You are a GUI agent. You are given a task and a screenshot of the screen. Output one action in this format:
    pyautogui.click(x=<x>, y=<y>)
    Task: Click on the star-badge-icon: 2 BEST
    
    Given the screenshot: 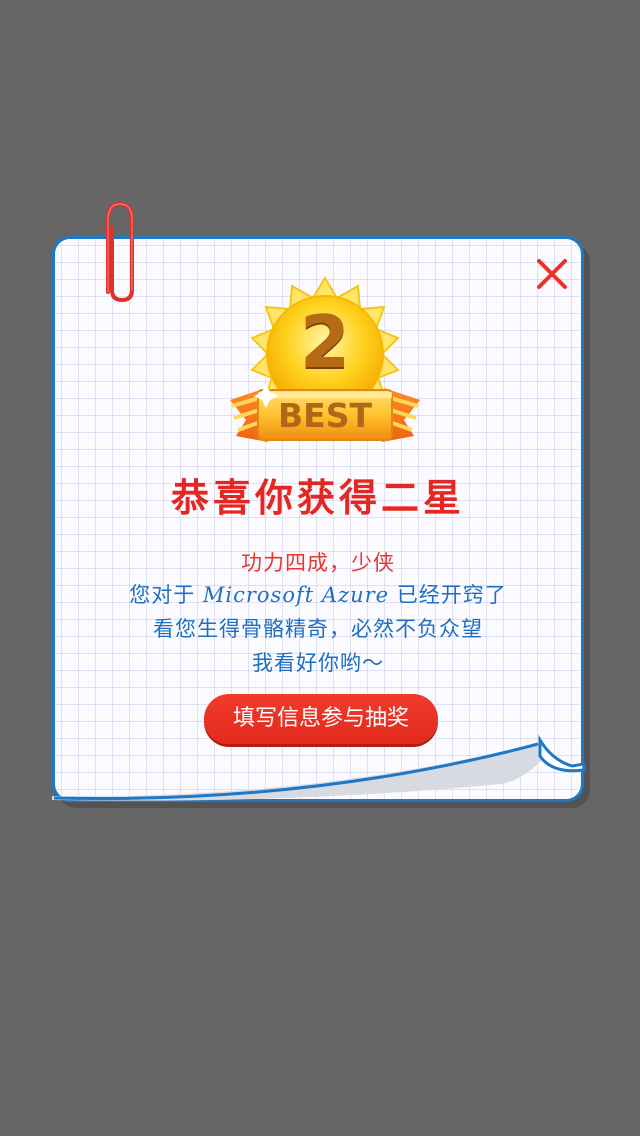 What is the action you would take?
    pyautogui.click(x=325, y=367)
    